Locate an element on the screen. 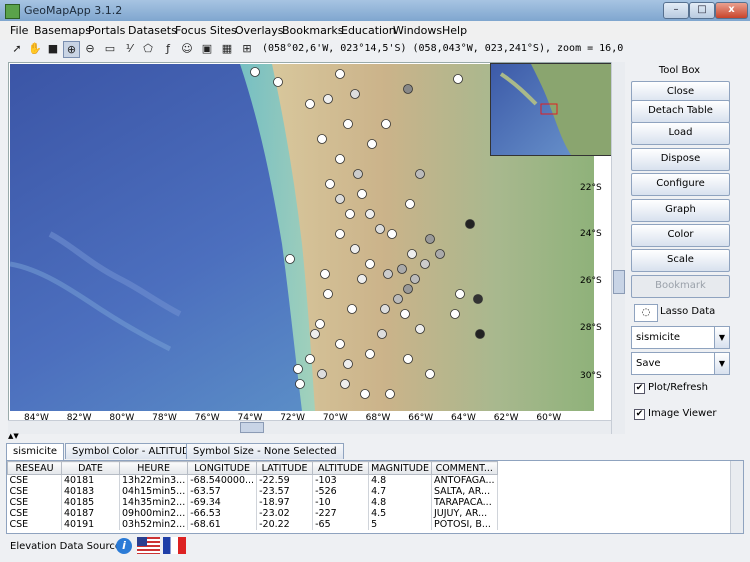 The image size is (750, 562). menu-education: Education is located at coordinates (368, 30).